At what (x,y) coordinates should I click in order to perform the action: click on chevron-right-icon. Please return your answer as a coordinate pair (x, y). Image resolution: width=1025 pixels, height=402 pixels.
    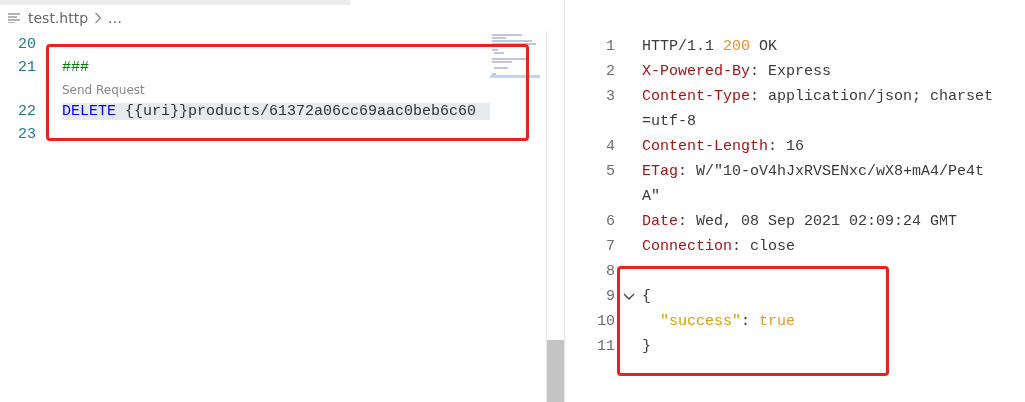
    Looking at the image, I should click on (98, 18).